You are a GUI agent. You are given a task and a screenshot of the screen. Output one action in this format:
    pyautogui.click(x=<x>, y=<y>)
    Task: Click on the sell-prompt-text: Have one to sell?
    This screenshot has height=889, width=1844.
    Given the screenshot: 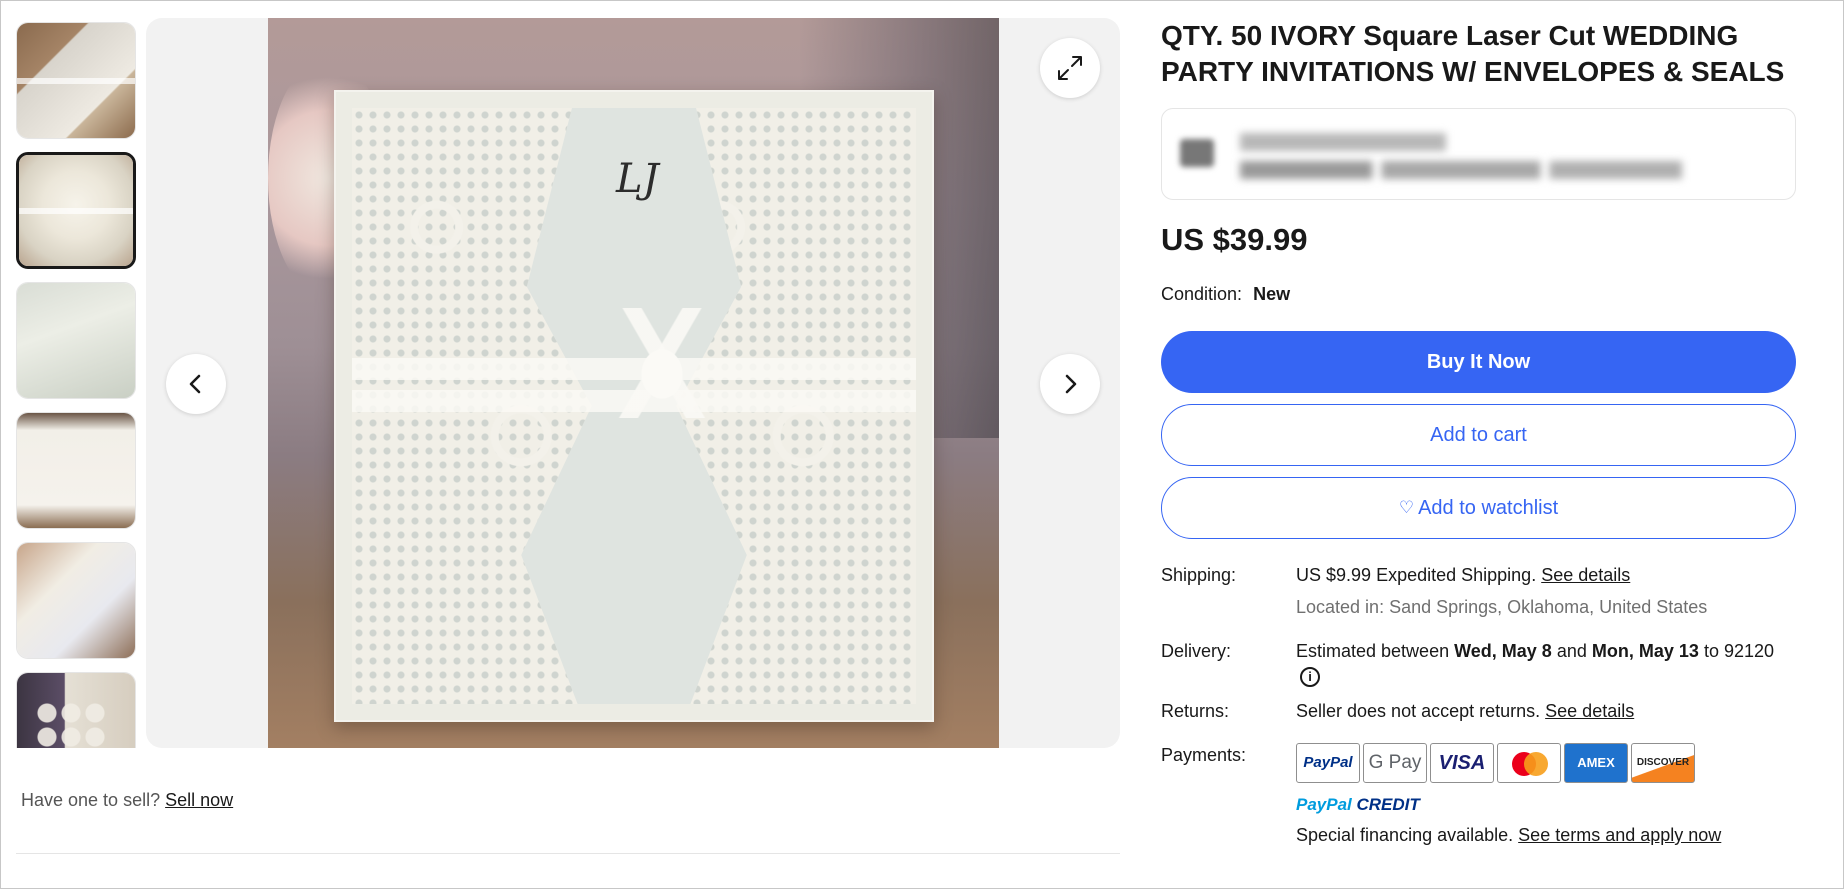 What is the action you would take?
    pyautogui.click(x=91, y=800)
    